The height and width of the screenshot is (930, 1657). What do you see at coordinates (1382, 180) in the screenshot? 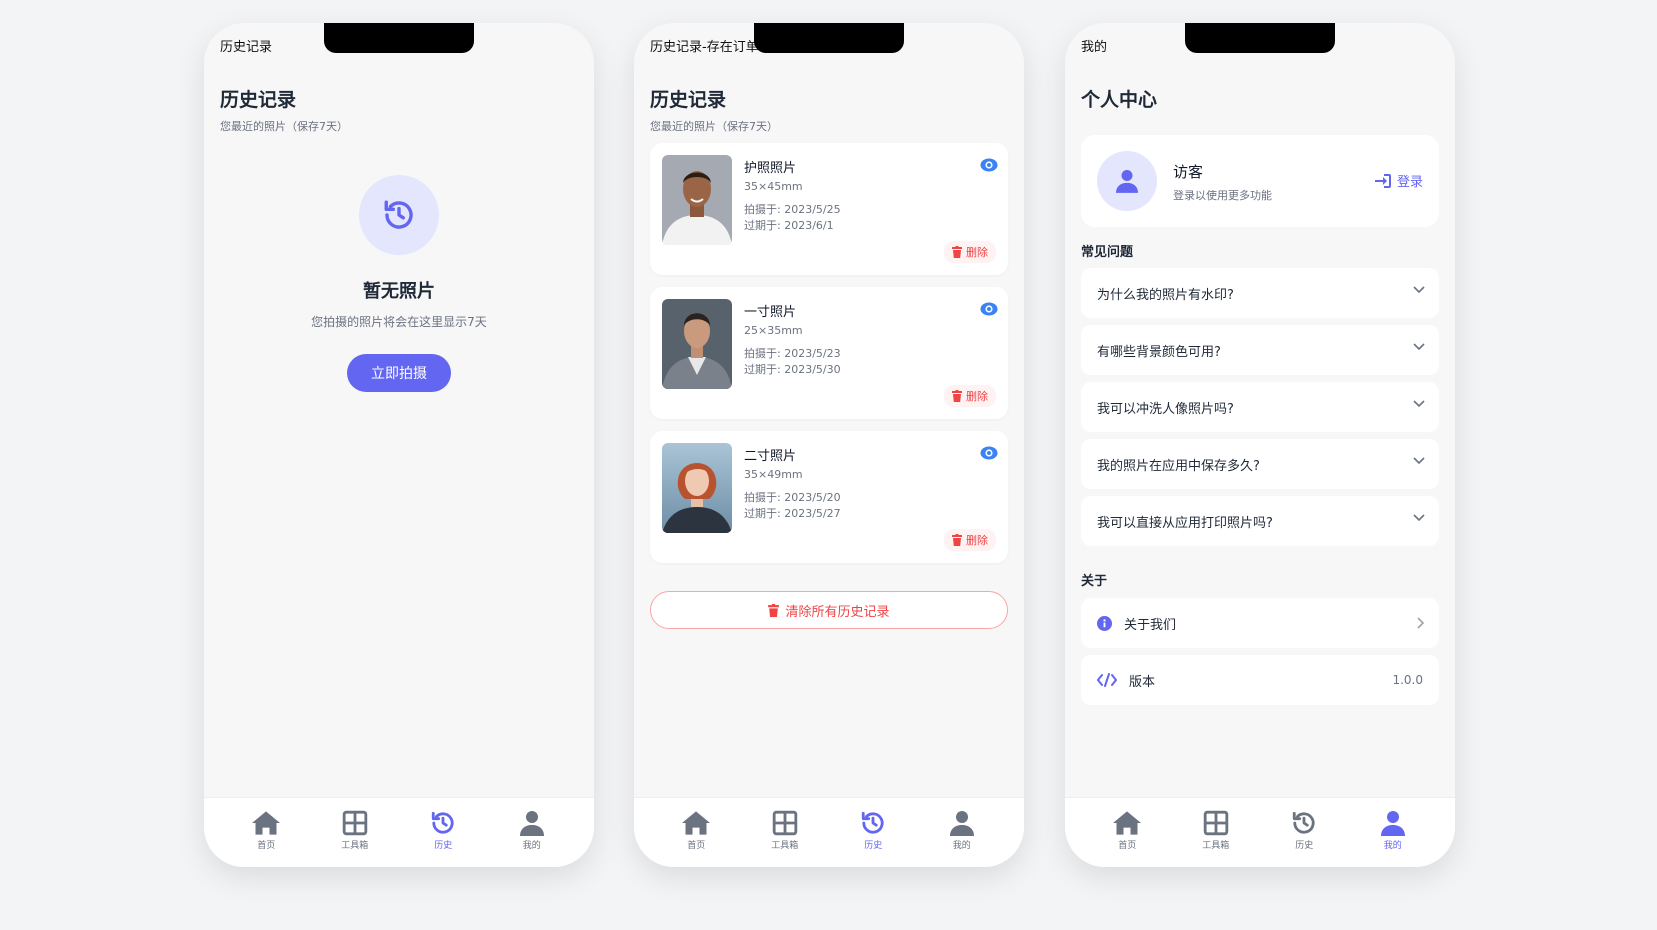
I see `sign-in-icon` at bounding box center [1382, 180].